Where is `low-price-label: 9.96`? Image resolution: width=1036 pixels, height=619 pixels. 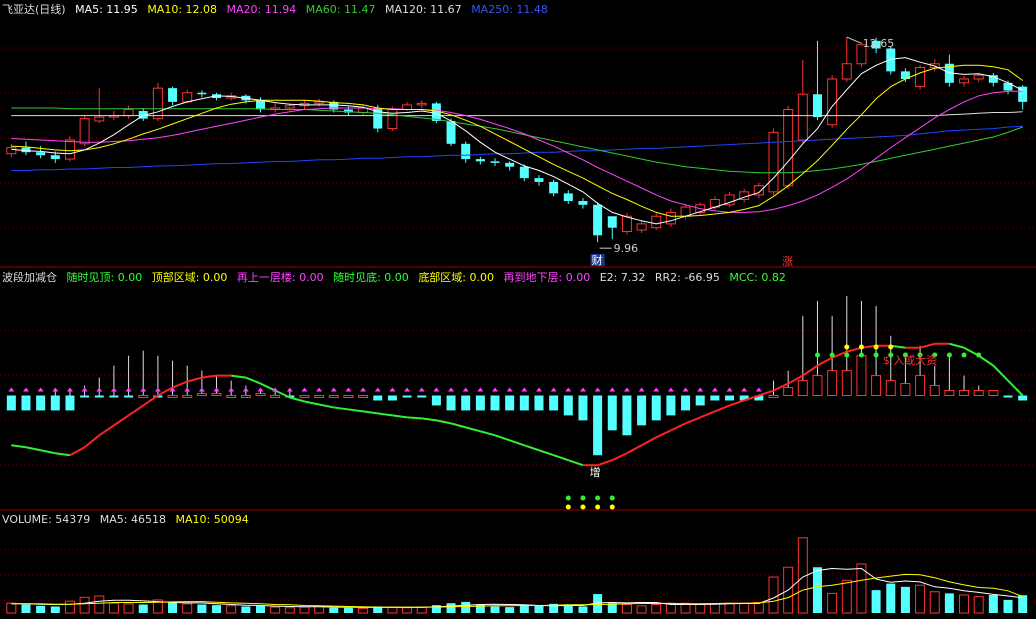 low-price-label: 9.96 is located at coordinates (626, 248).